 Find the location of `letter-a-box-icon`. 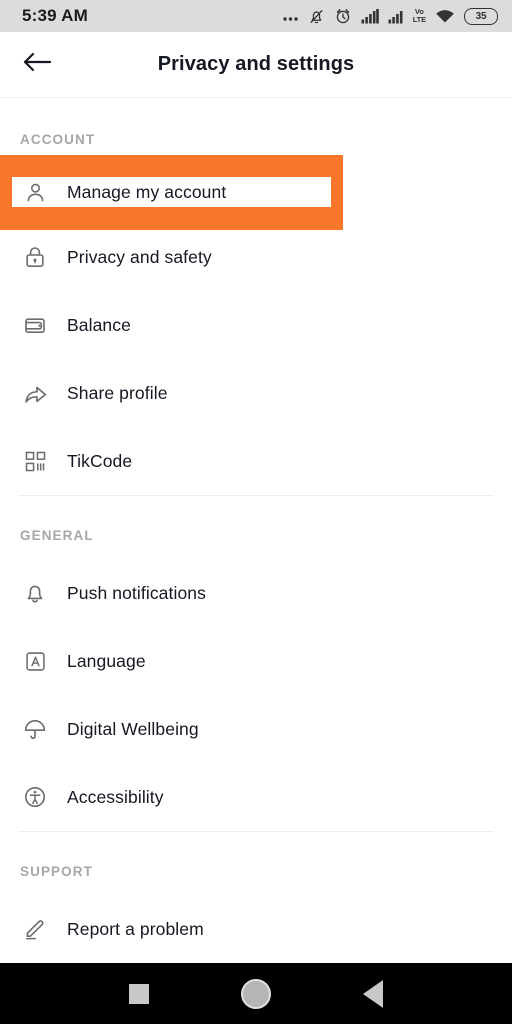

letter-a-box-icon is located at coordinates (35, 661).